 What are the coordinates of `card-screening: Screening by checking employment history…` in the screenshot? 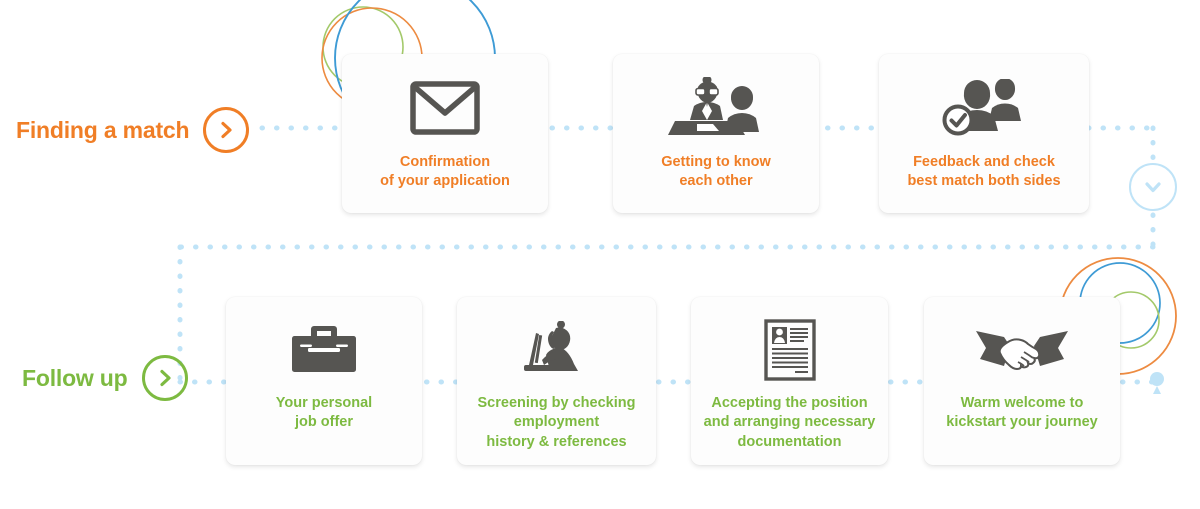 It's located at (556, 381).